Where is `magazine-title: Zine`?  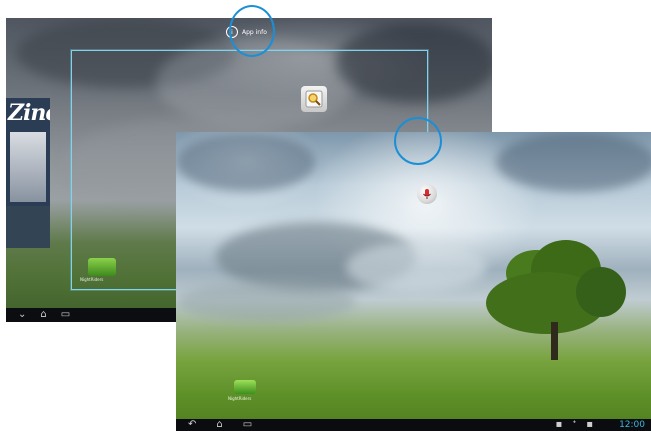 magazine-title: Zine is located at coordinates (29, 113).